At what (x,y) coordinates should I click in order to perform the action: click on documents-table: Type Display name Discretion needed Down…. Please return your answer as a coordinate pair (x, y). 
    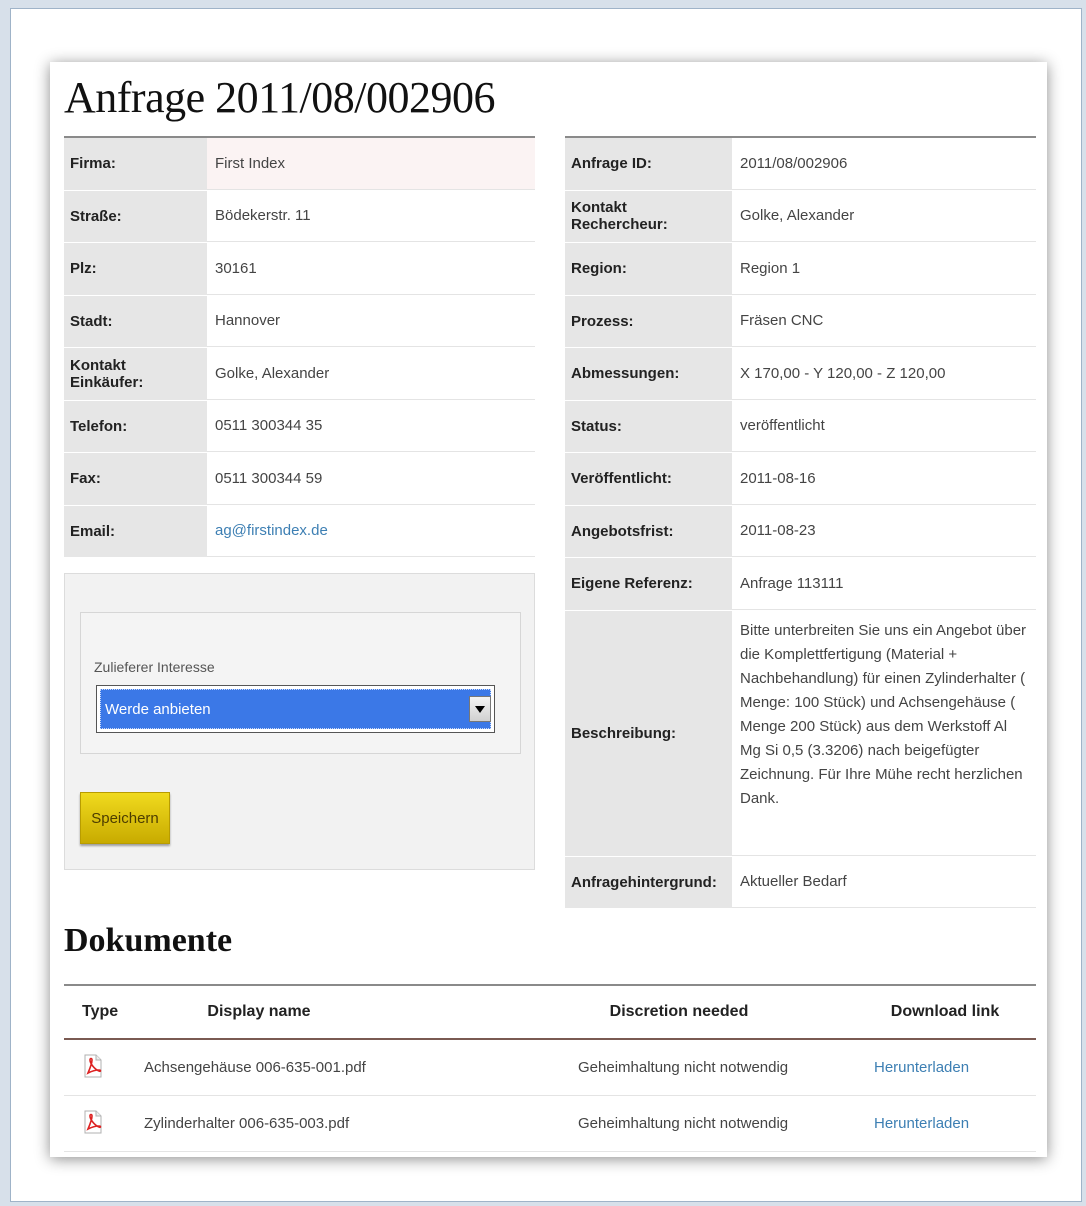
    Looking at the image, I should click on (550, 1068).